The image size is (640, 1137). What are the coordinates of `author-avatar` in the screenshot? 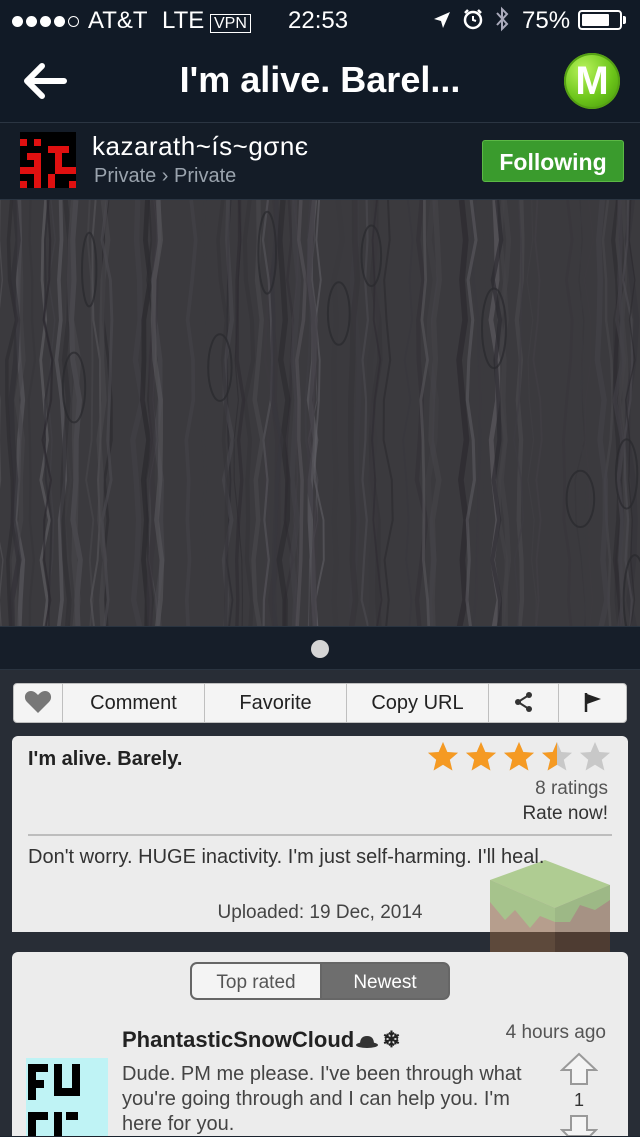 It's located at (48, 160).